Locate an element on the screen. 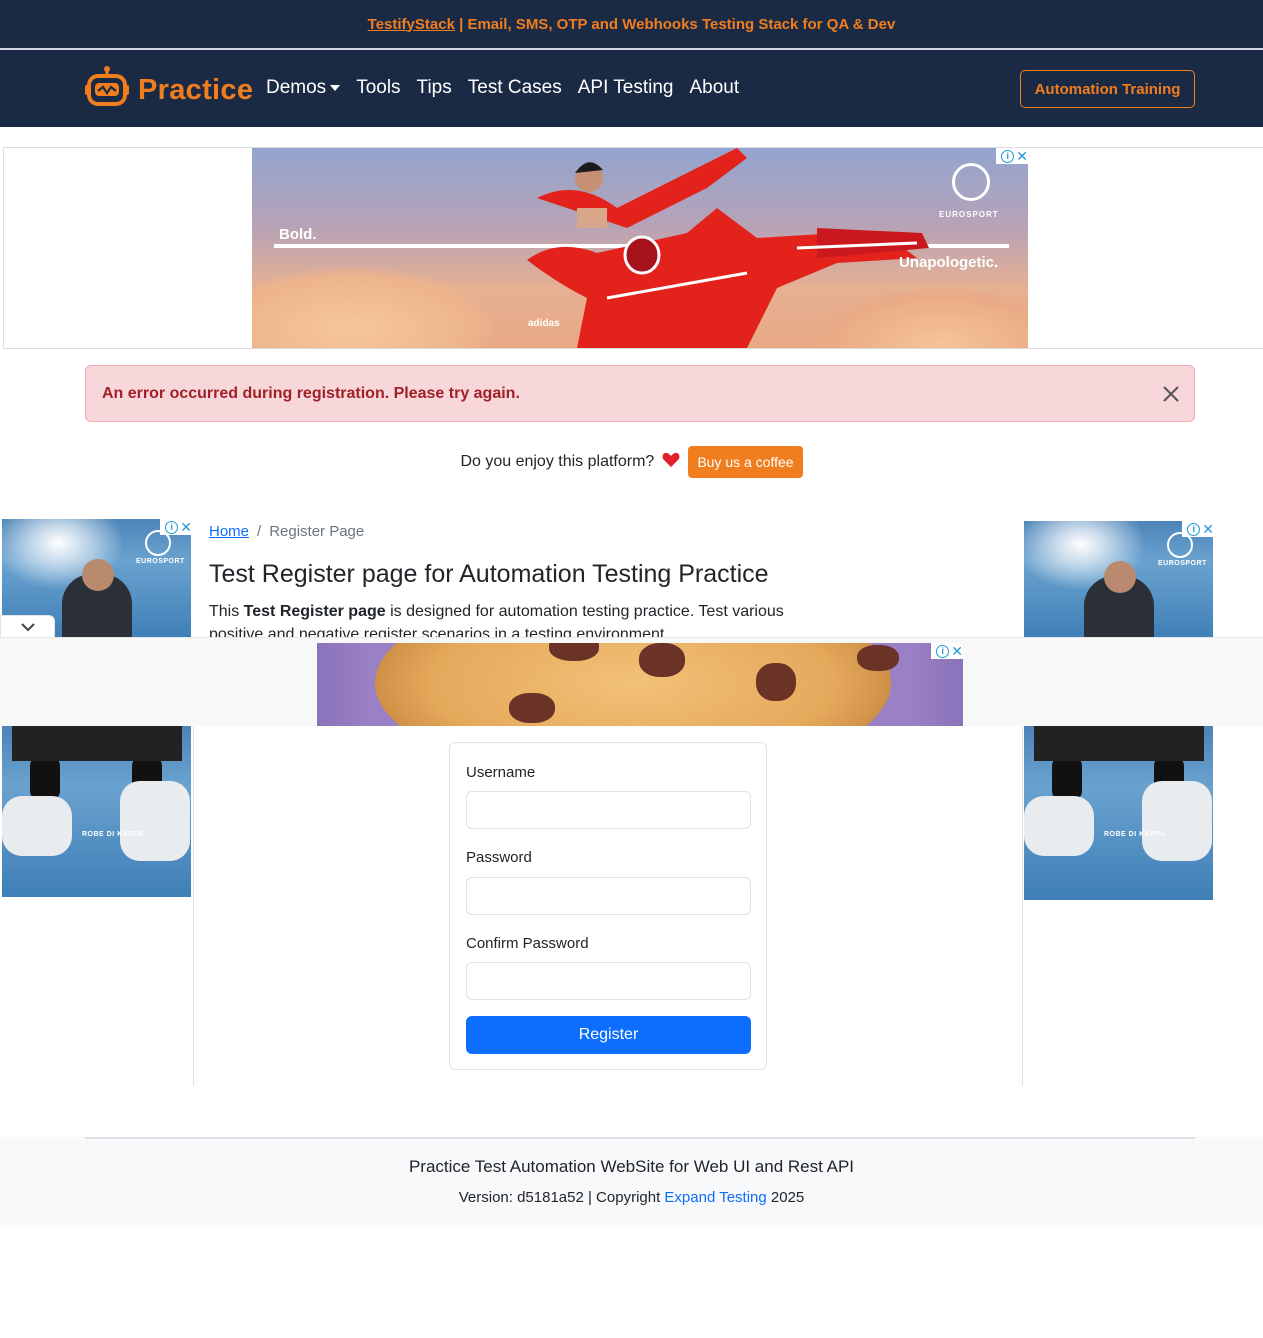 The width and height of the screenshot is (1263, 1338). right-side-ad-lower: ROBE DI KAPPA is located at coordinates (1118, 813).